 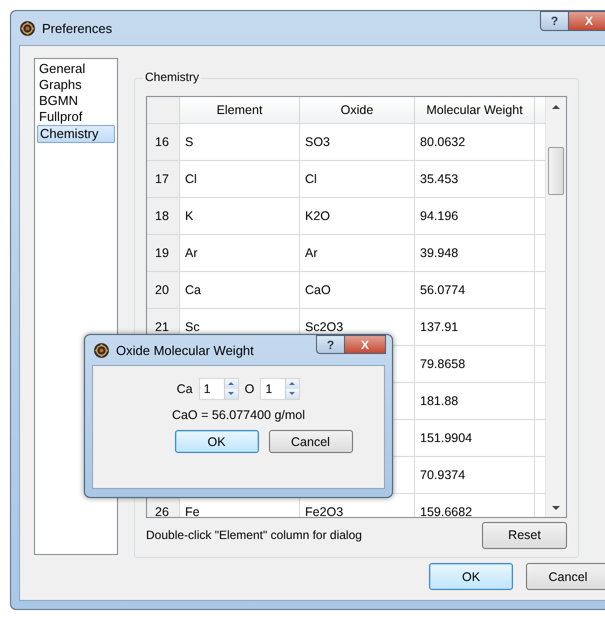 What do you see at coordinates (475, 401) in the screenshot?
I see `table-cell: 181.88` at bounding box center [475, 401].